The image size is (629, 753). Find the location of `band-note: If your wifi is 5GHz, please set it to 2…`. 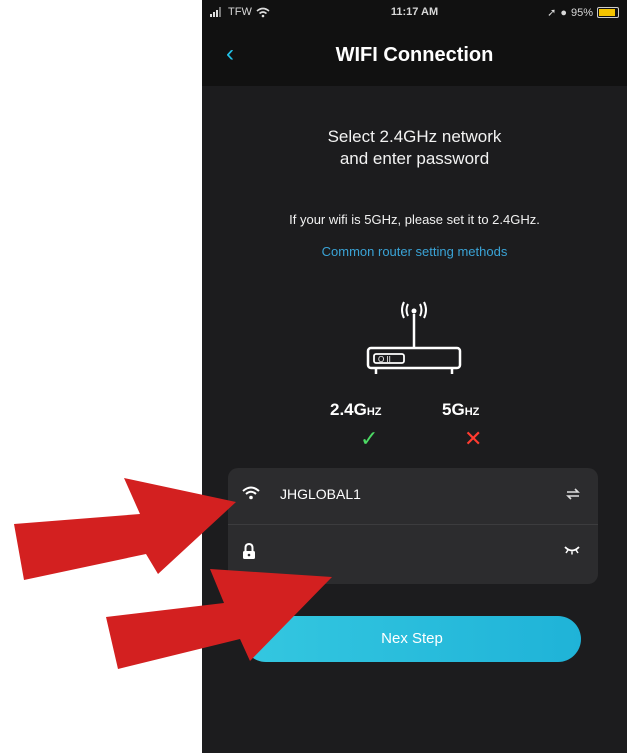

band-note: If your wifi is 5GHz, please set it to 2… is located at coordinates (414, 219).